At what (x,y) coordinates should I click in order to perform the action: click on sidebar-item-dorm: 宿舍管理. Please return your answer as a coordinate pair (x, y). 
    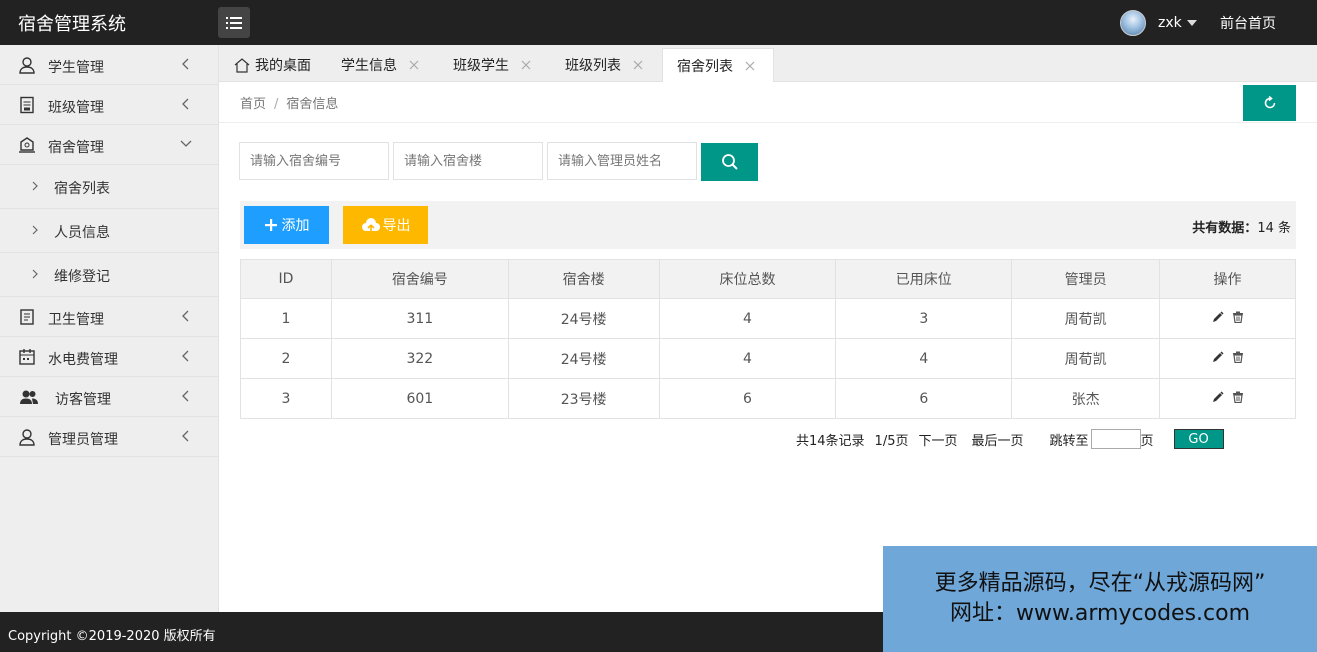
    Looking at the image, I should click on (109, 145).